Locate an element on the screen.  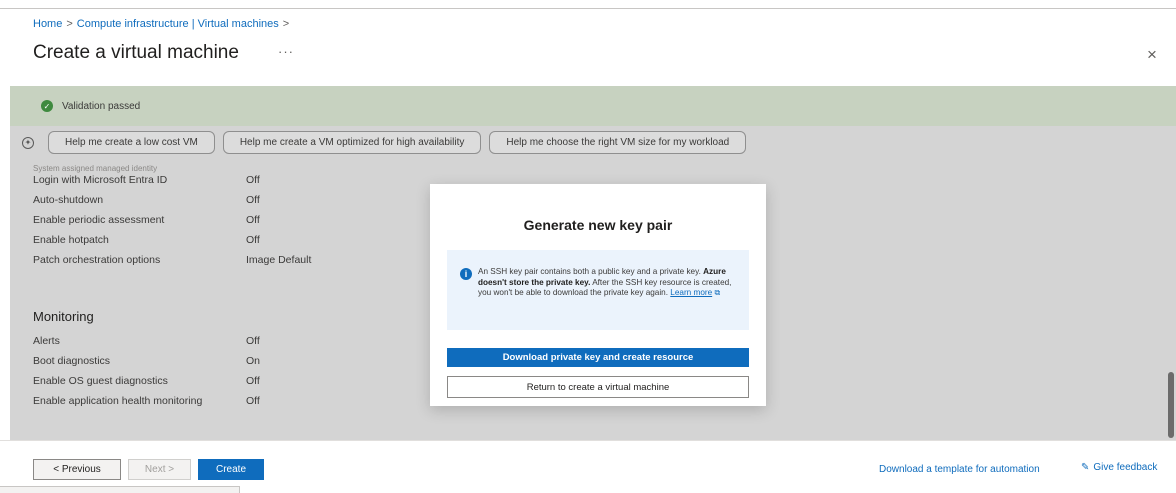
settings-key: Patch orchestration options is located at coordinates (97, 260).